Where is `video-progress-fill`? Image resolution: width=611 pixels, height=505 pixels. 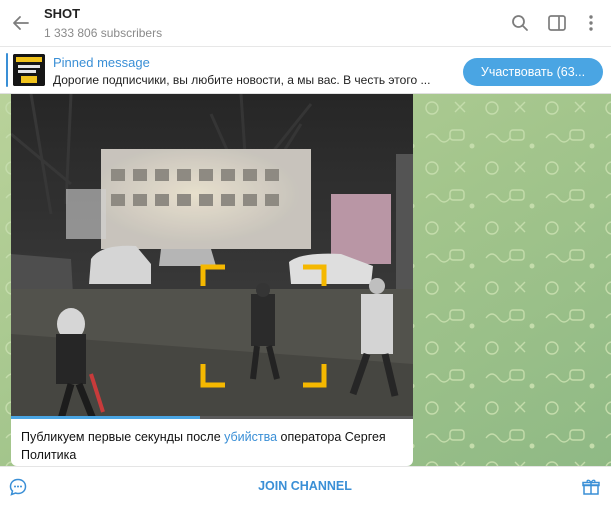
video-progress-fill is located at coordinates (105, 417).